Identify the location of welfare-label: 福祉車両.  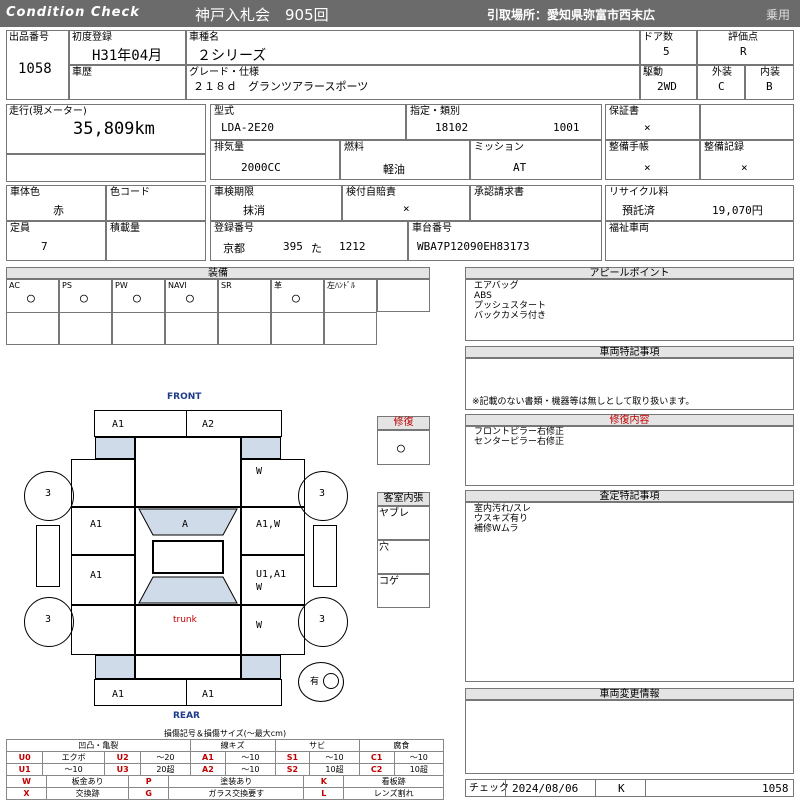
(629, 228).